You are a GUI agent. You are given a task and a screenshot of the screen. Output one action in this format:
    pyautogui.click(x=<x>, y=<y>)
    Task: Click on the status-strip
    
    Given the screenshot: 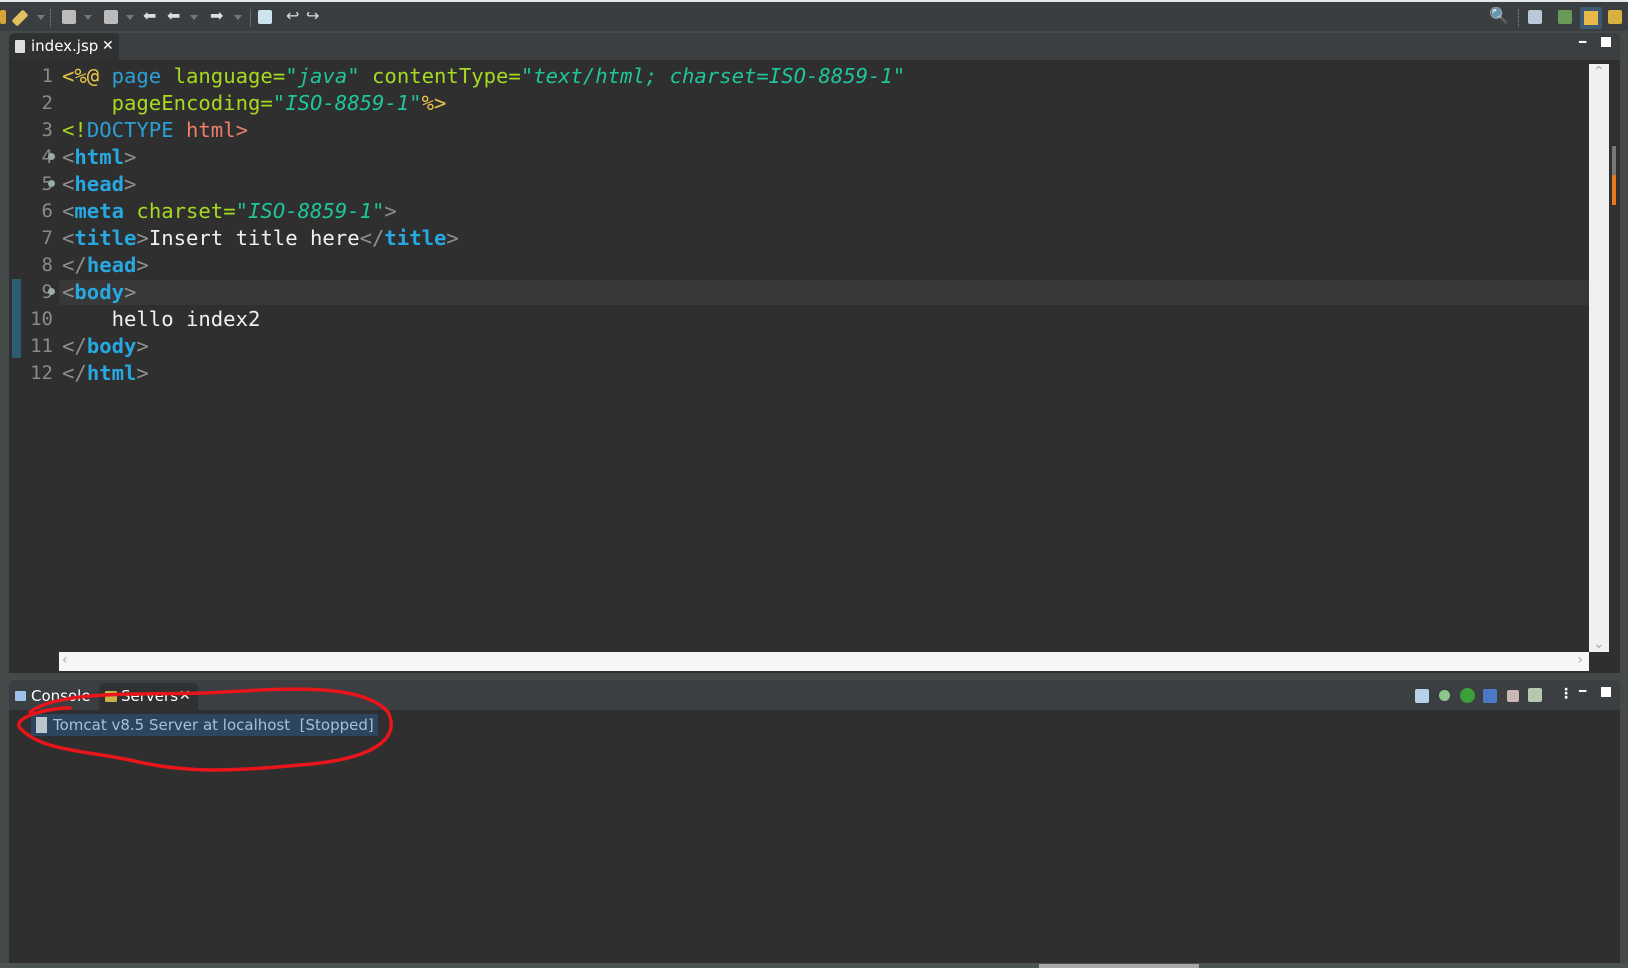 What is the action you would take?
    pyautogui.click(x=814, y=965)
    